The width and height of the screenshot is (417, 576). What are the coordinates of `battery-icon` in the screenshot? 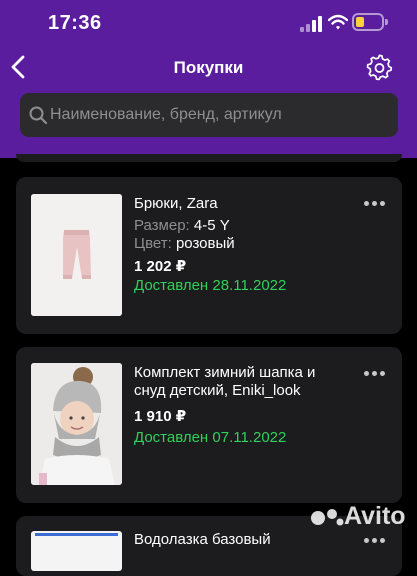 It's located at (370, 22).